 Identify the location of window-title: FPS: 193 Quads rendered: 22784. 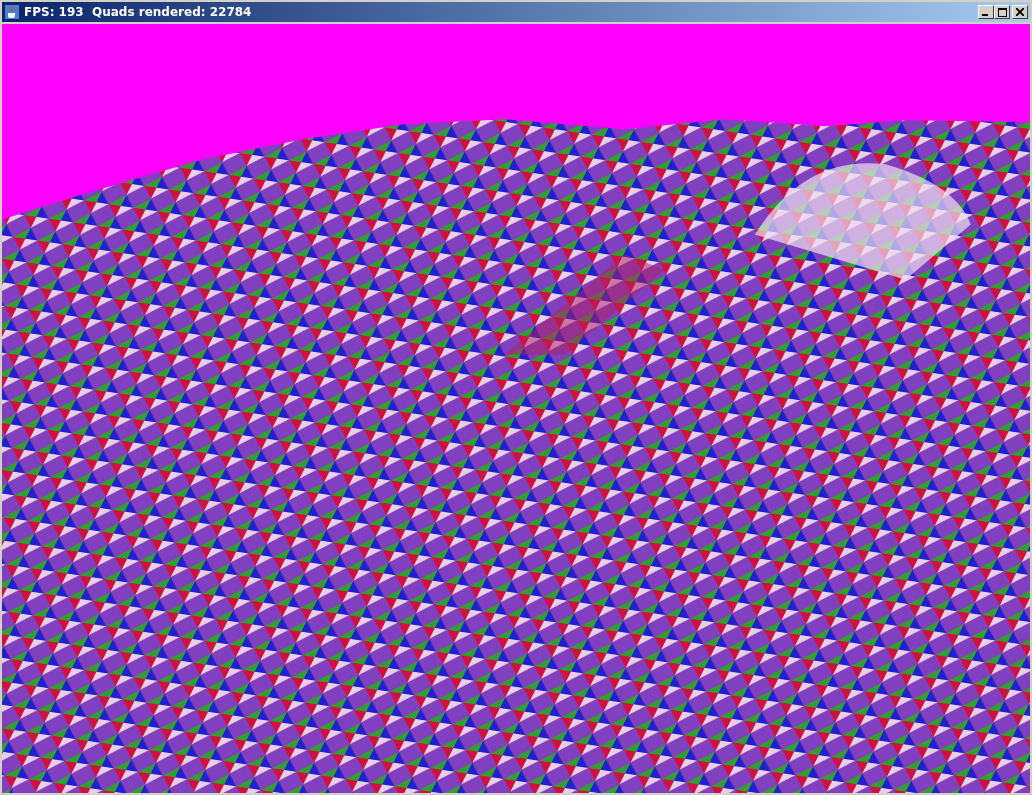
(138, 12).